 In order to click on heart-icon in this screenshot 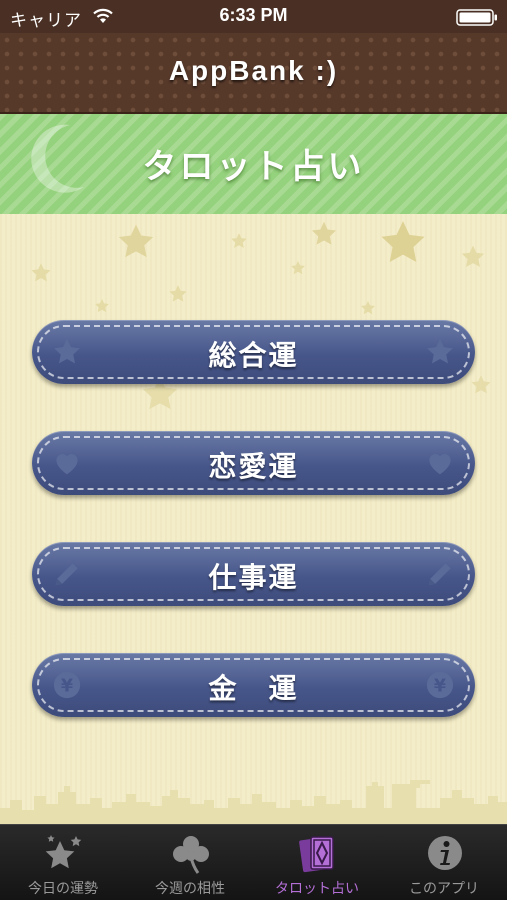, I will do `click(440, 464)`.